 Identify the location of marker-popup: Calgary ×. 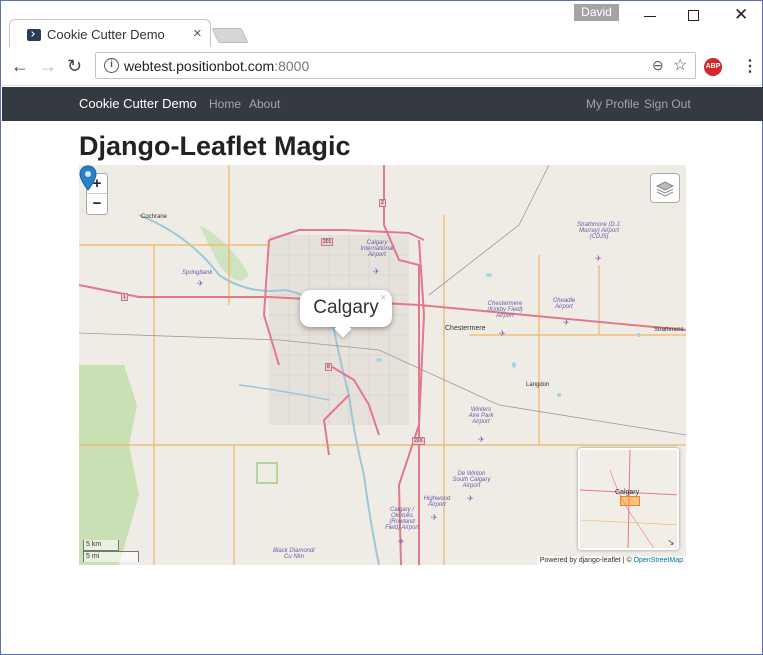
(346, 314).